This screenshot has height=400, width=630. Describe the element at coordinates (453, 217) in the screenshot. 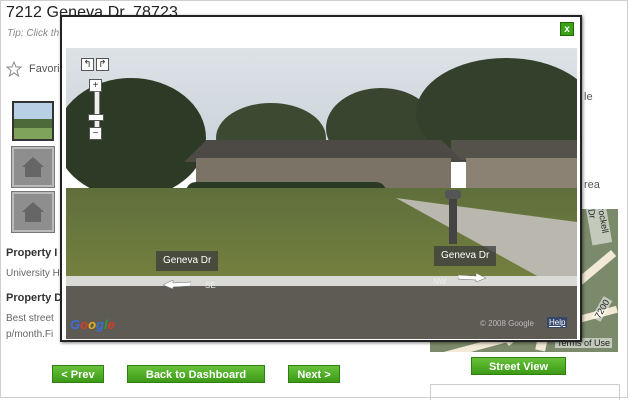

I see `mailbox` at that location.